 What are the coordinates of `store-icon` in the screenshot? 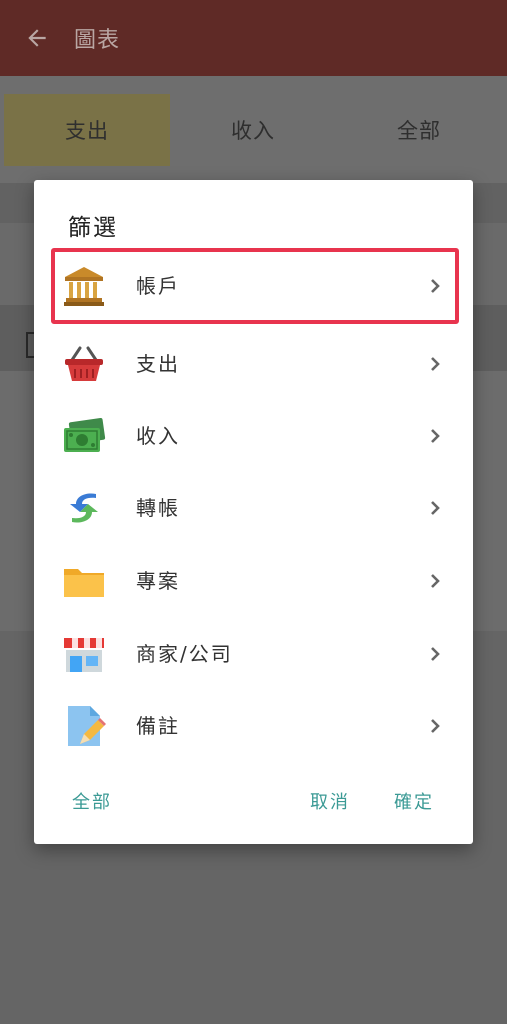 It's located at (84, 655).